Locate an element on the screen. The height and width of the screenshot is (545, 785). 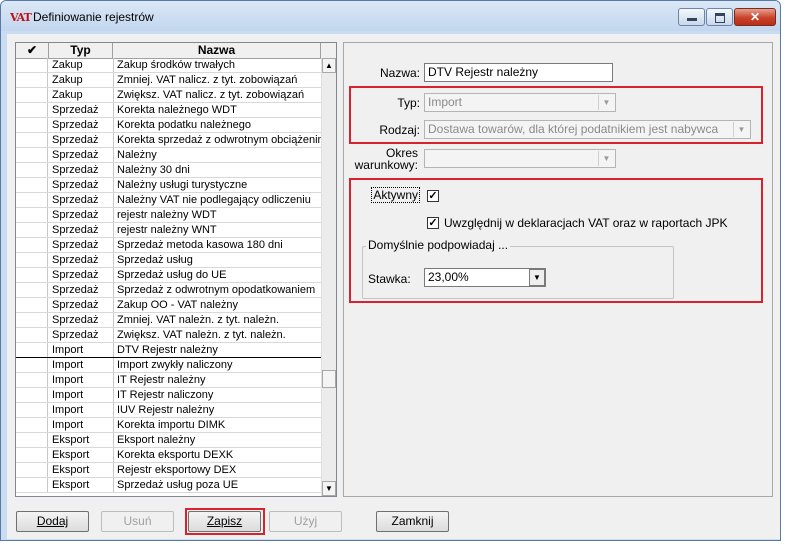
grid-header-typ: Typ is located at coordinates (81, 50).